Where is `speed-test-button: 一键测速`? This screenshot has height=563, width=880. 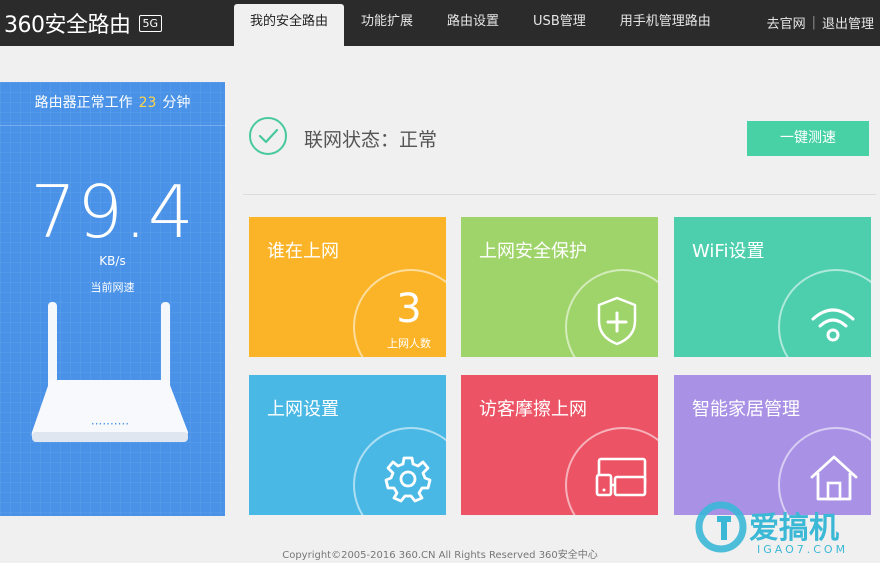 speed-test-button: 一键测速 is located at coordinates (808, 138).